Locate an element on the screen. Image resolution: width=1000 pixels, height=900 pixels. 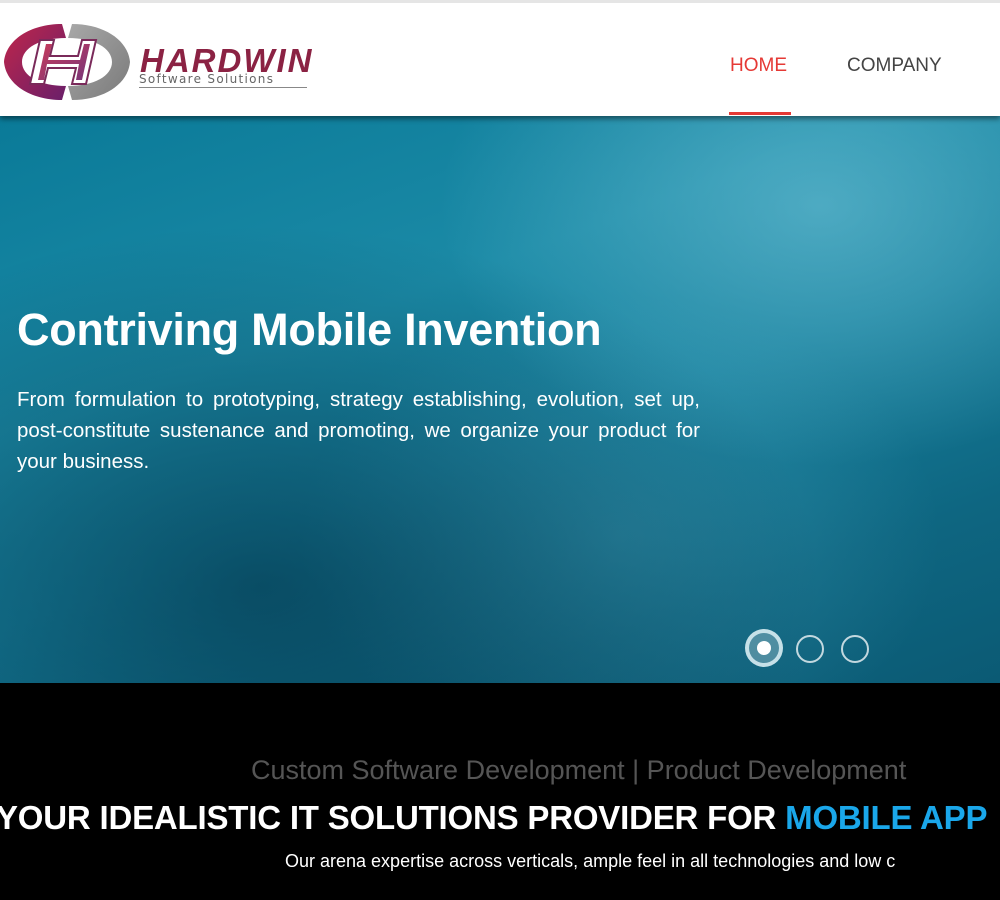
slider-pagination is located at coordinates (810, 649).